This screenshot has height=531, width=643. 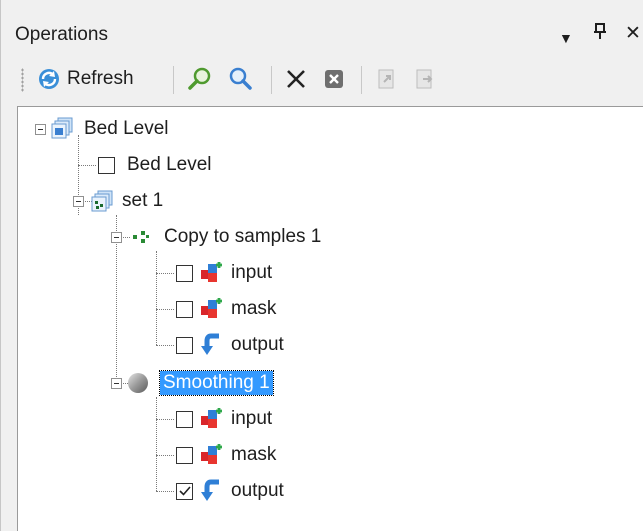 I want to click on collapse-set-button, so click(x=78, y=201).